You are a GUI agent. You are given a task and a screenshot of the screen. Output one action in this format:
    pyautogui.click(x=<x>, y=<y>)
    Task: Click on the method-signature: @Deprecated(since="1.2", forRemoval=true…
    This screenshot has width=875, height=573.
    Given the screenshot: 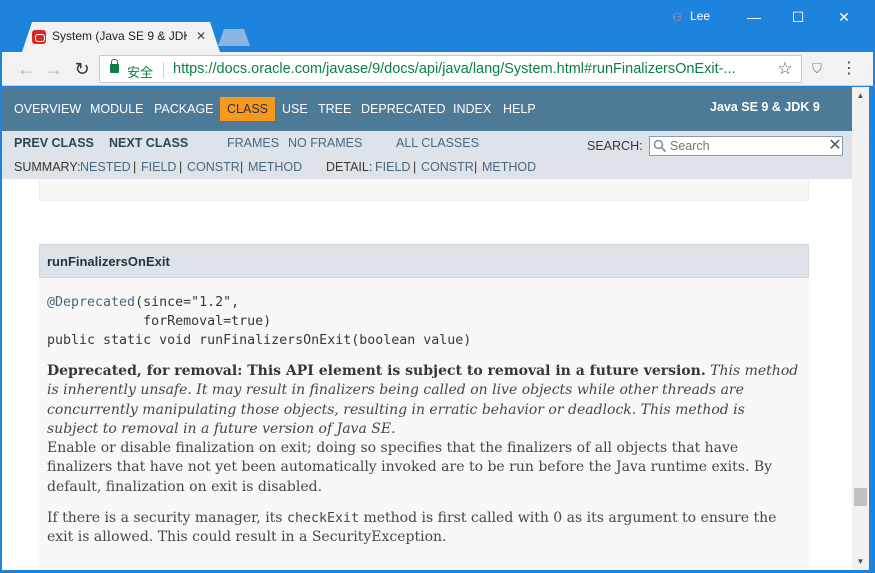 What is the action you would take?
    pyautogui.click(x=259, y=321)
    